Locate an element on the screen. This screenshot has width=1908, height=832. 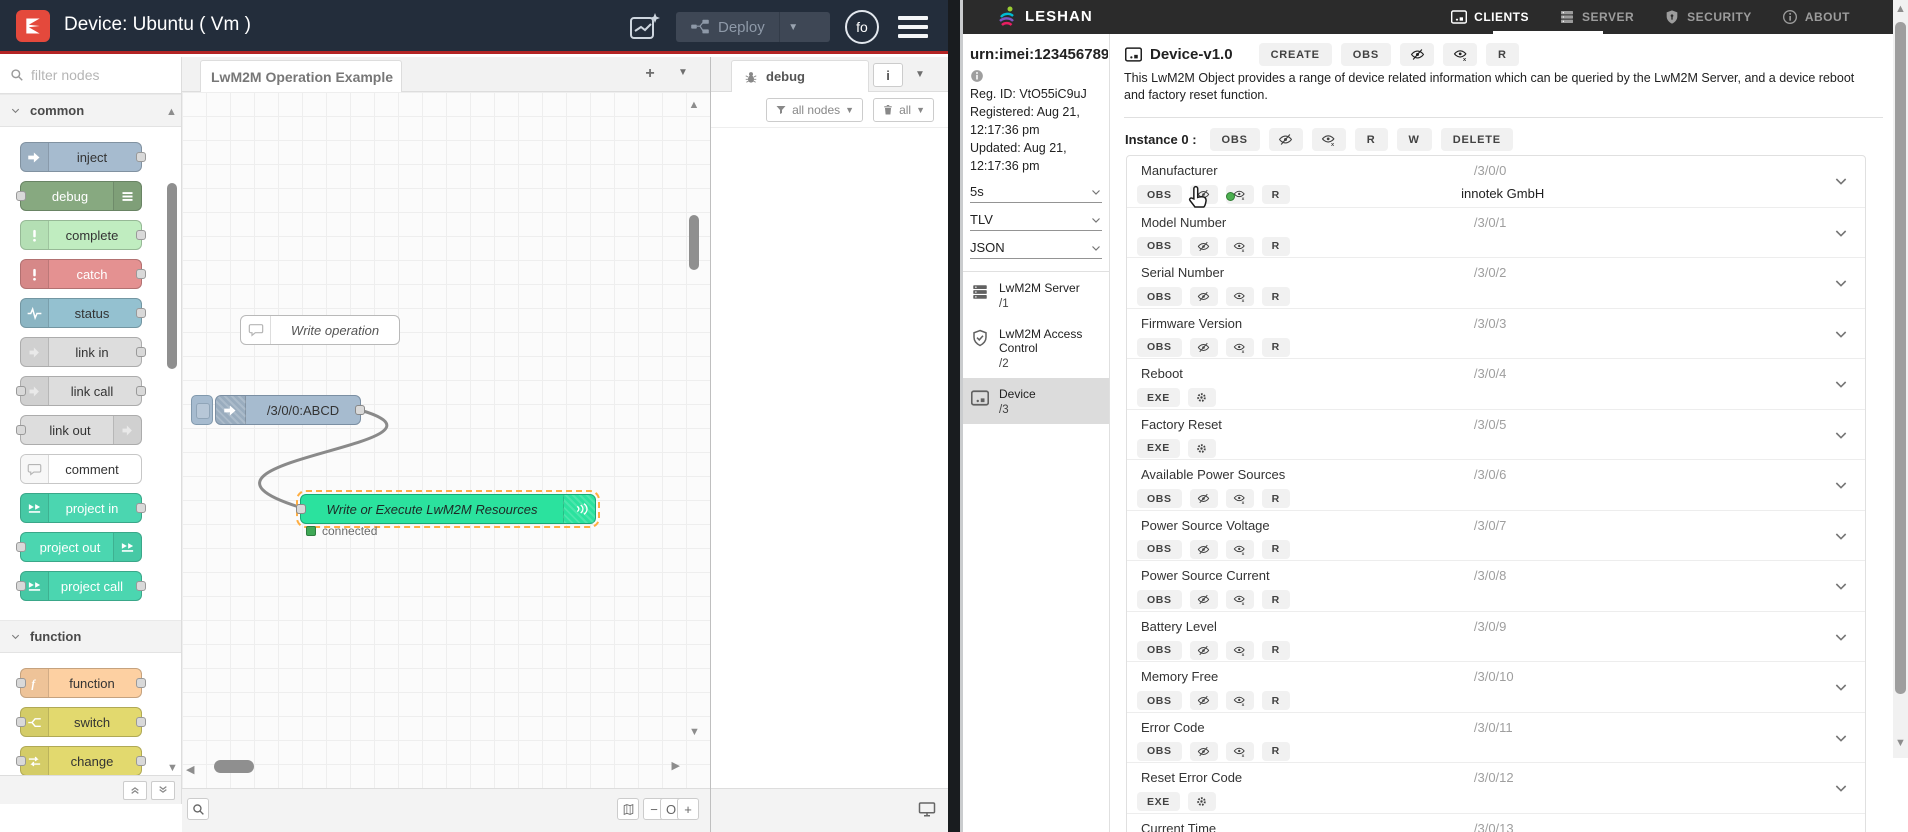
canvas-vertical-scrollbar: ▲ ▼ is located at coordinates (694, 419).